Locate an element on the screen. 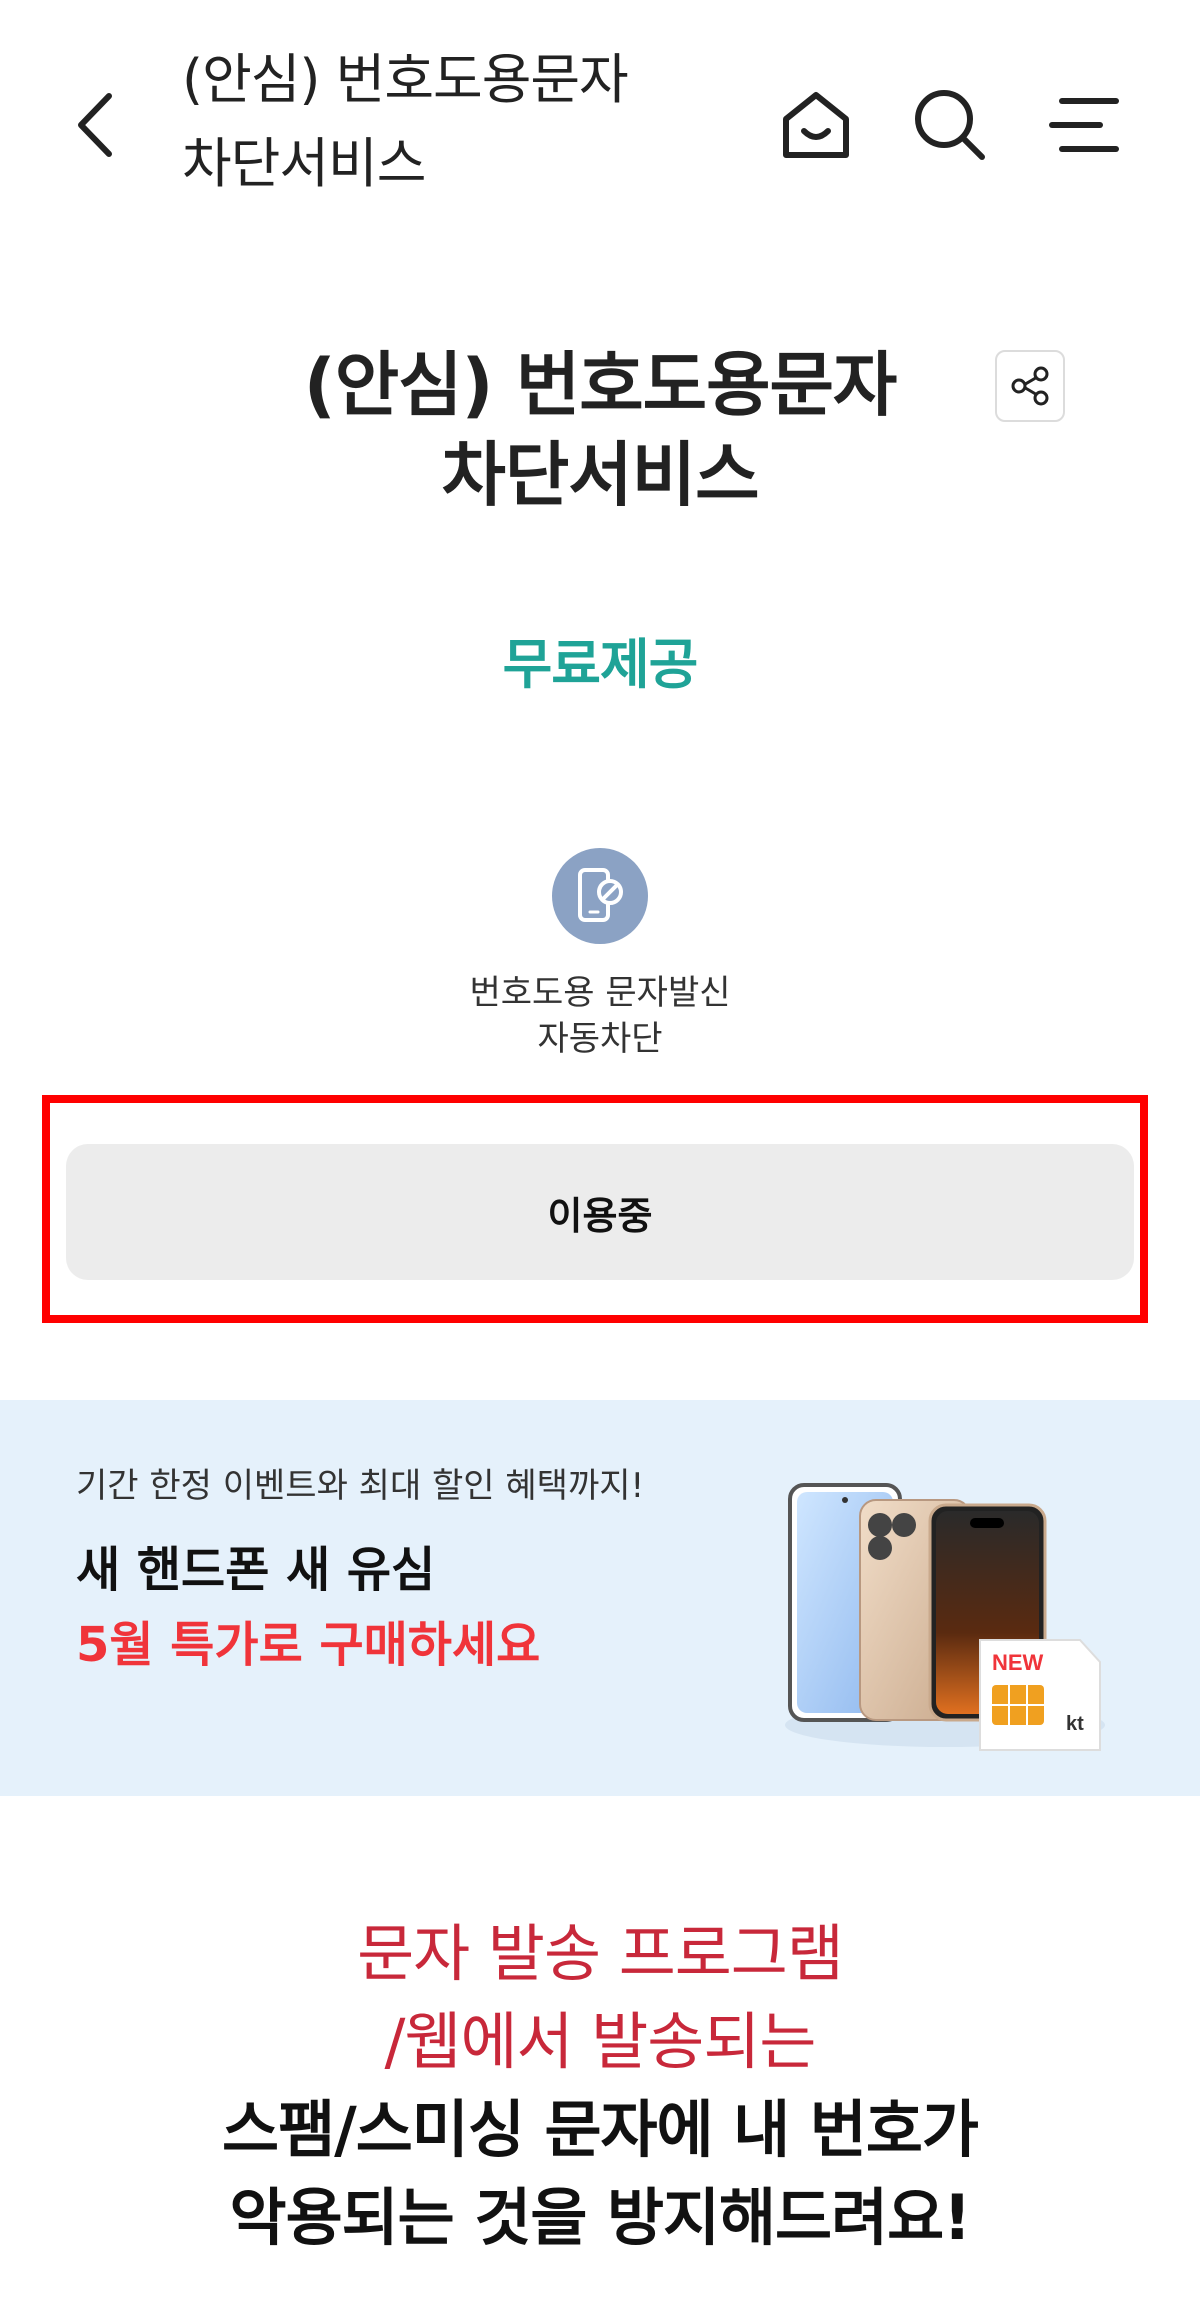  description-line1: 문자 발송 프로그램 is located at coordinates (600, 1953).